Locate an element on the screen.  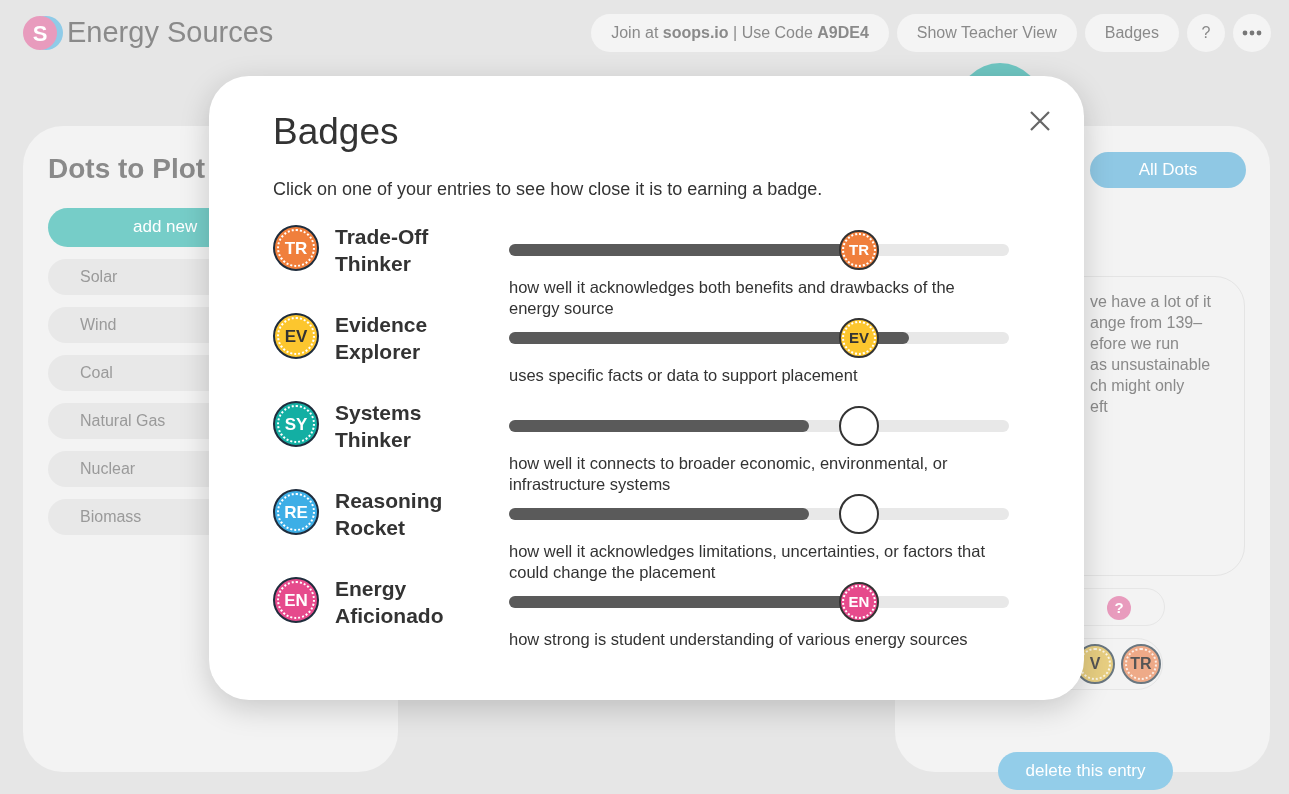
panel-title: Dots to Plot is located at coordinates (127, 169).